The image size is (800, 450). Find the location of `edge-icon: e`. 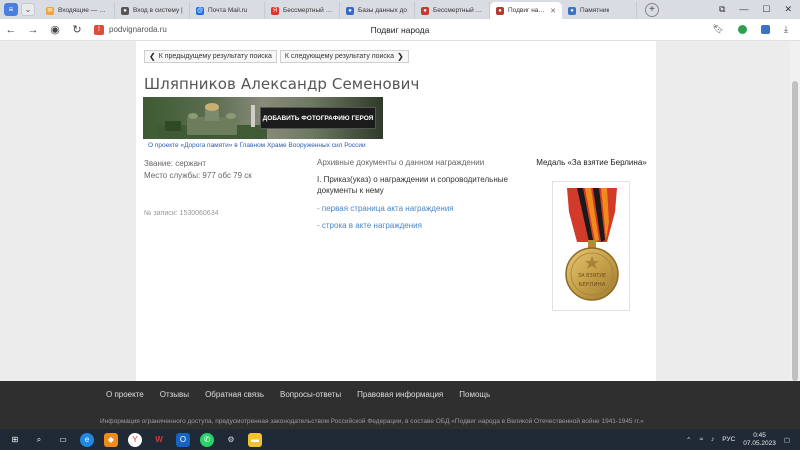

edge-icon: e is located at coordinates (87, 439).